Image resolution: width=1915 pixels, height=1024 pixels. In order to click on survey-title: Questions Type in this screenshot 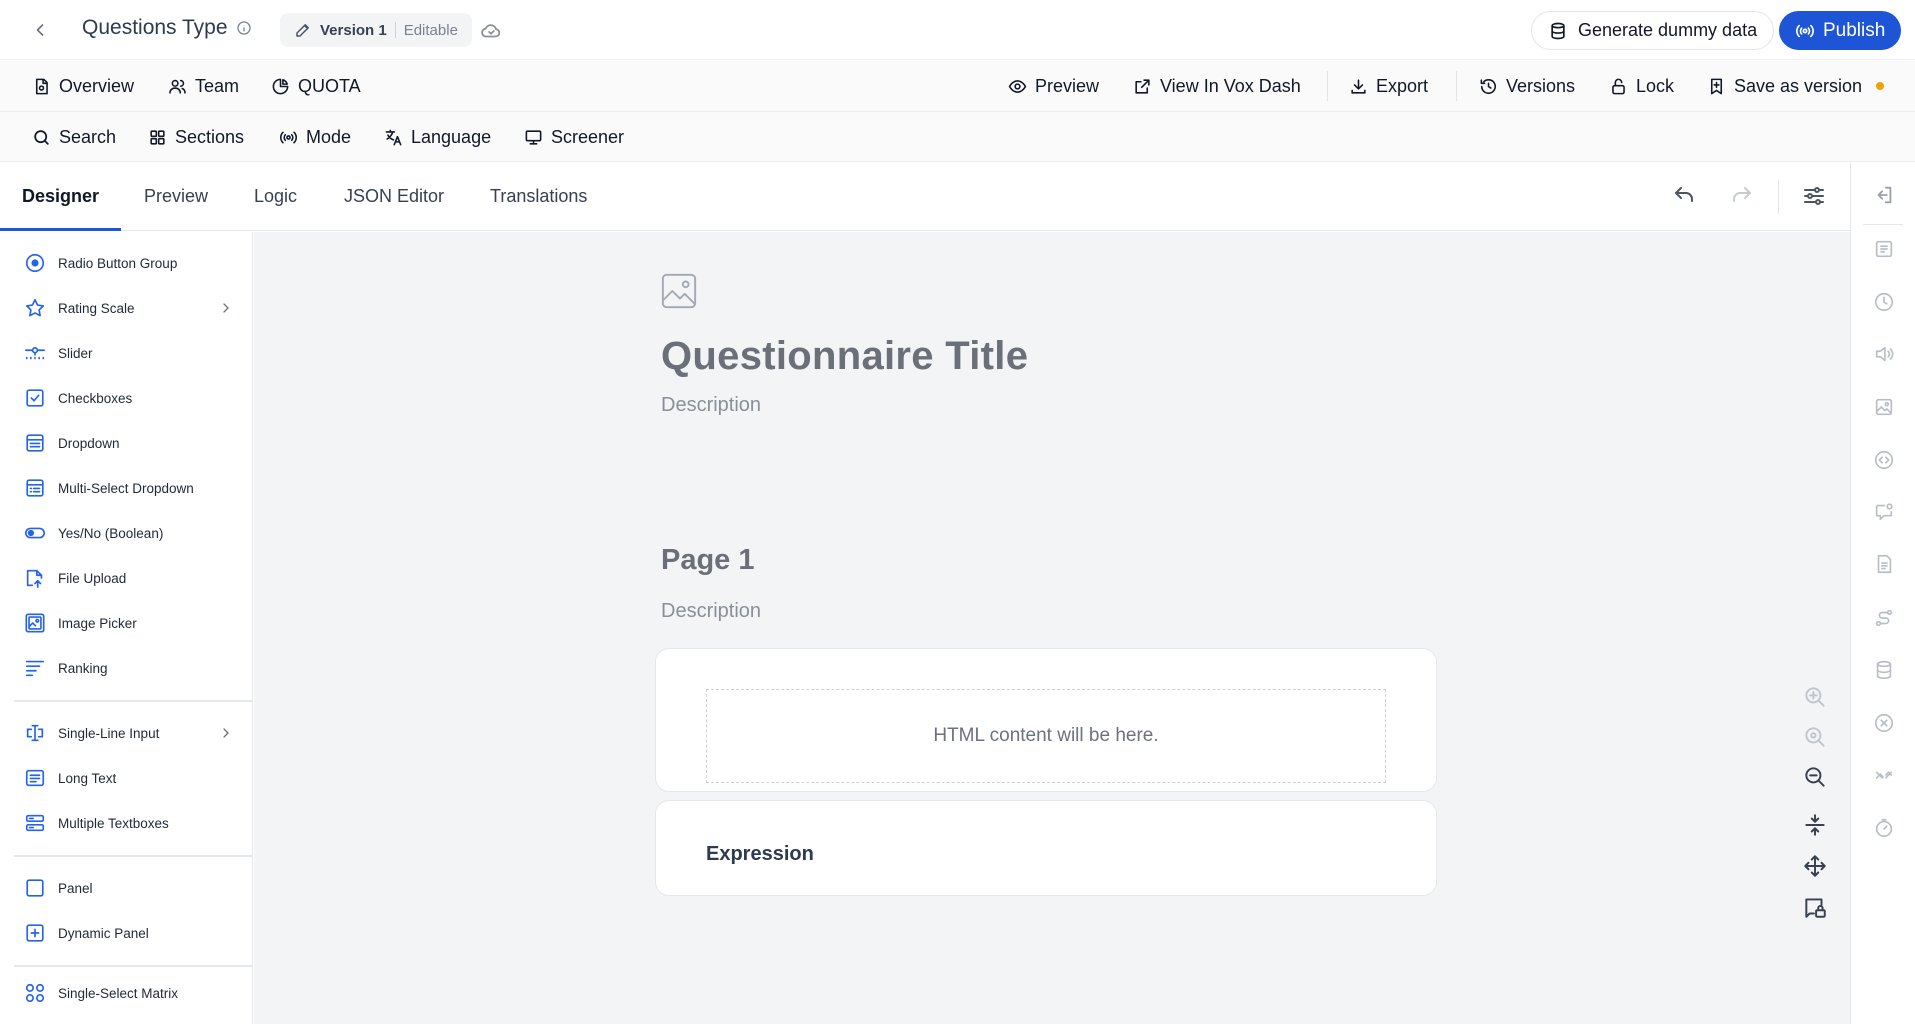, I will do `click(167, 28)`.